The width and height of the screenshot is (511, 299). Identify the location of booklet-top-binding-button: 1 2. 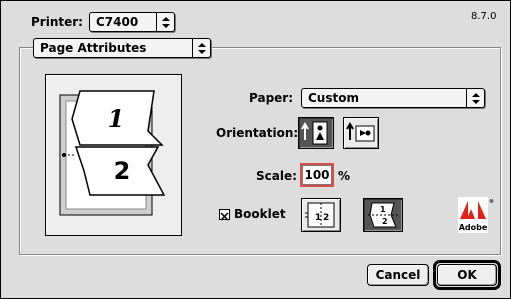
(383, 215).